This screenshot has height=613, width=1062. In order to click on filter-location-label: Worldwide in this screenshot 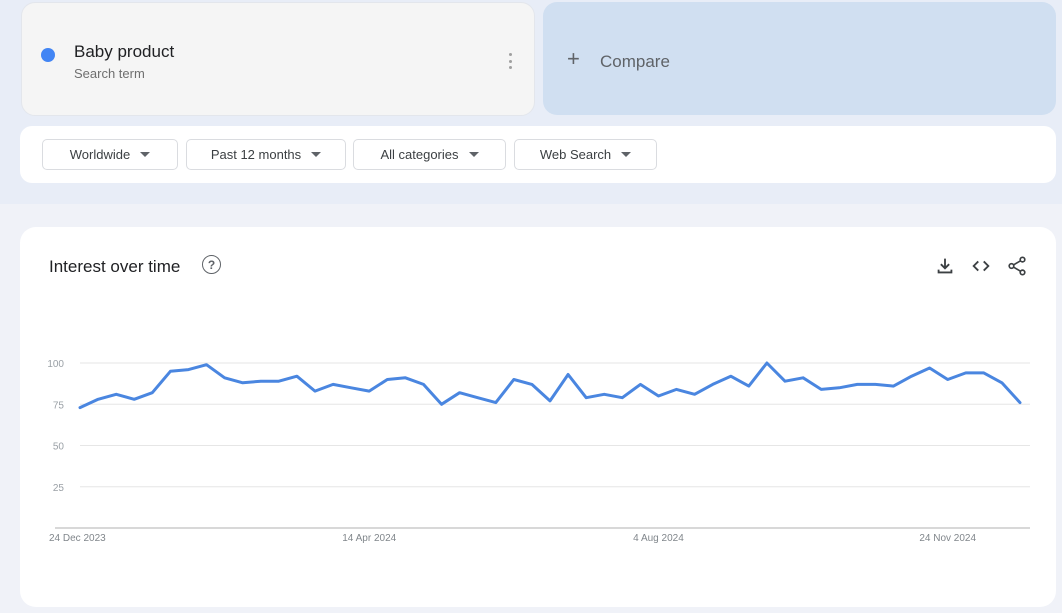, I will do `click(100, 154)`.